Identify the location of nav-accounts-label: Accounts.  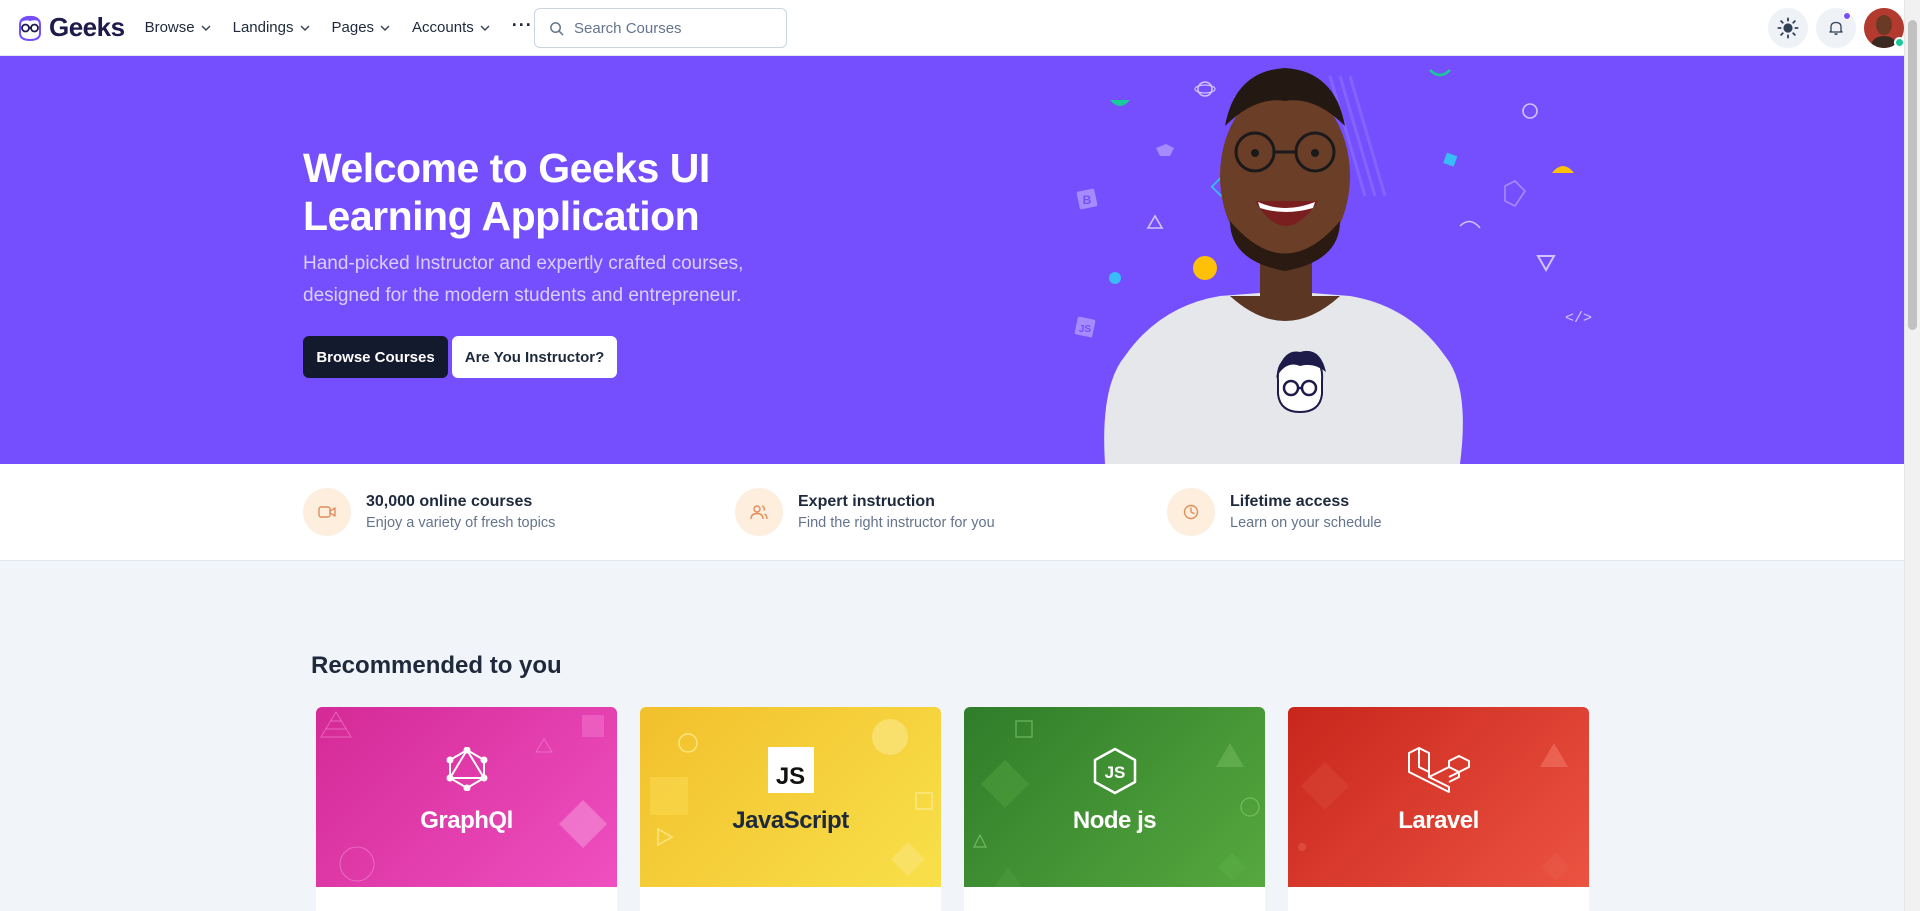
(443, 27).